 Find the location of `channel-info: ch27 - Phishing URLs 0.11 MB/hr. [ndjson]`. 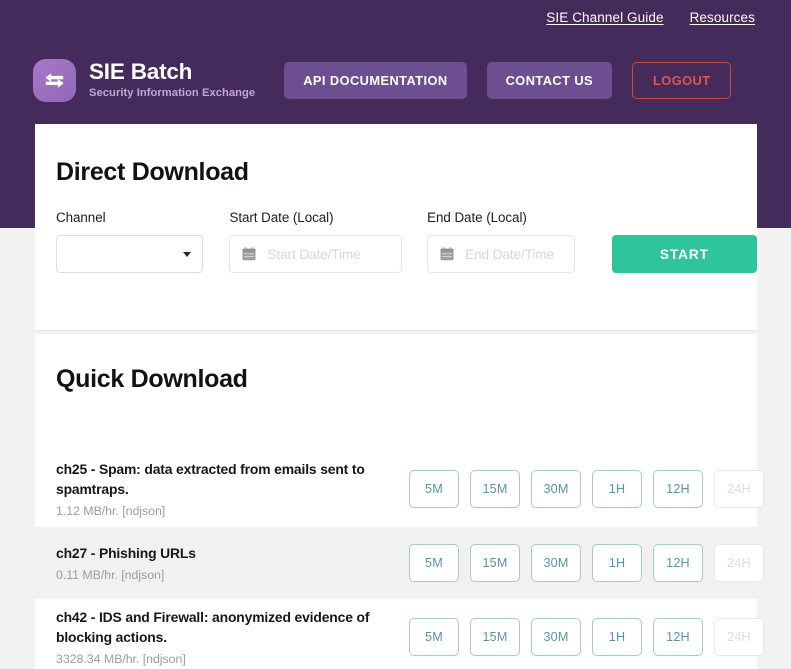

channel-info: ch27 - Phishing URLs 0.11 MB/hr. [ndjson] is located at coordinates (216, 563).